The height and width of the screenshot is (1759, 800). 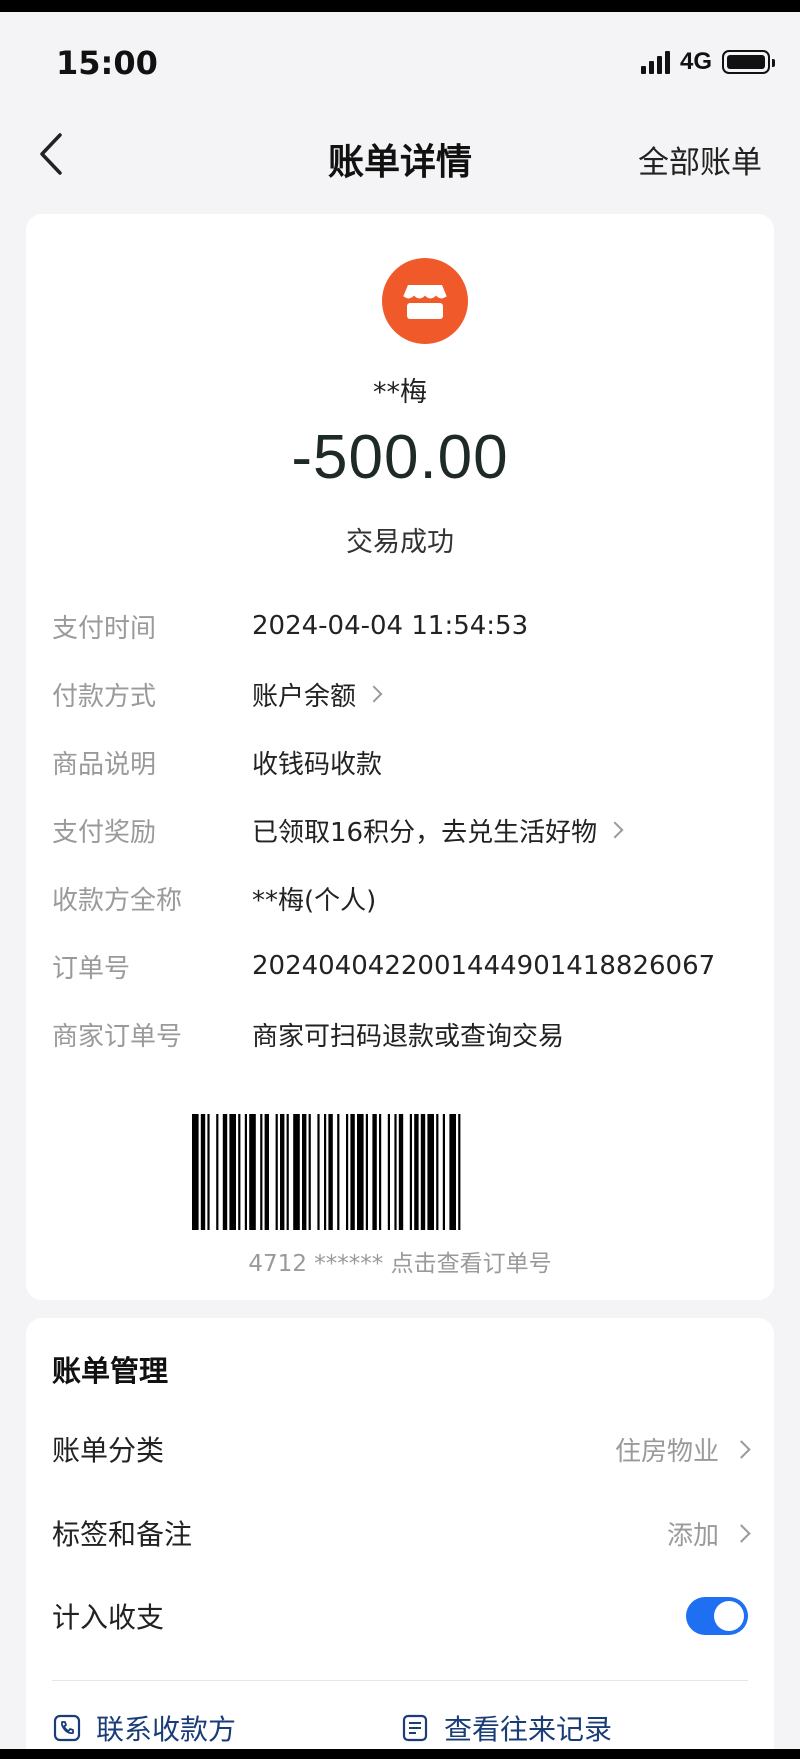 I want to click on bill-category-row: 账单分类 住房物业, so click(x=401, y=1449).